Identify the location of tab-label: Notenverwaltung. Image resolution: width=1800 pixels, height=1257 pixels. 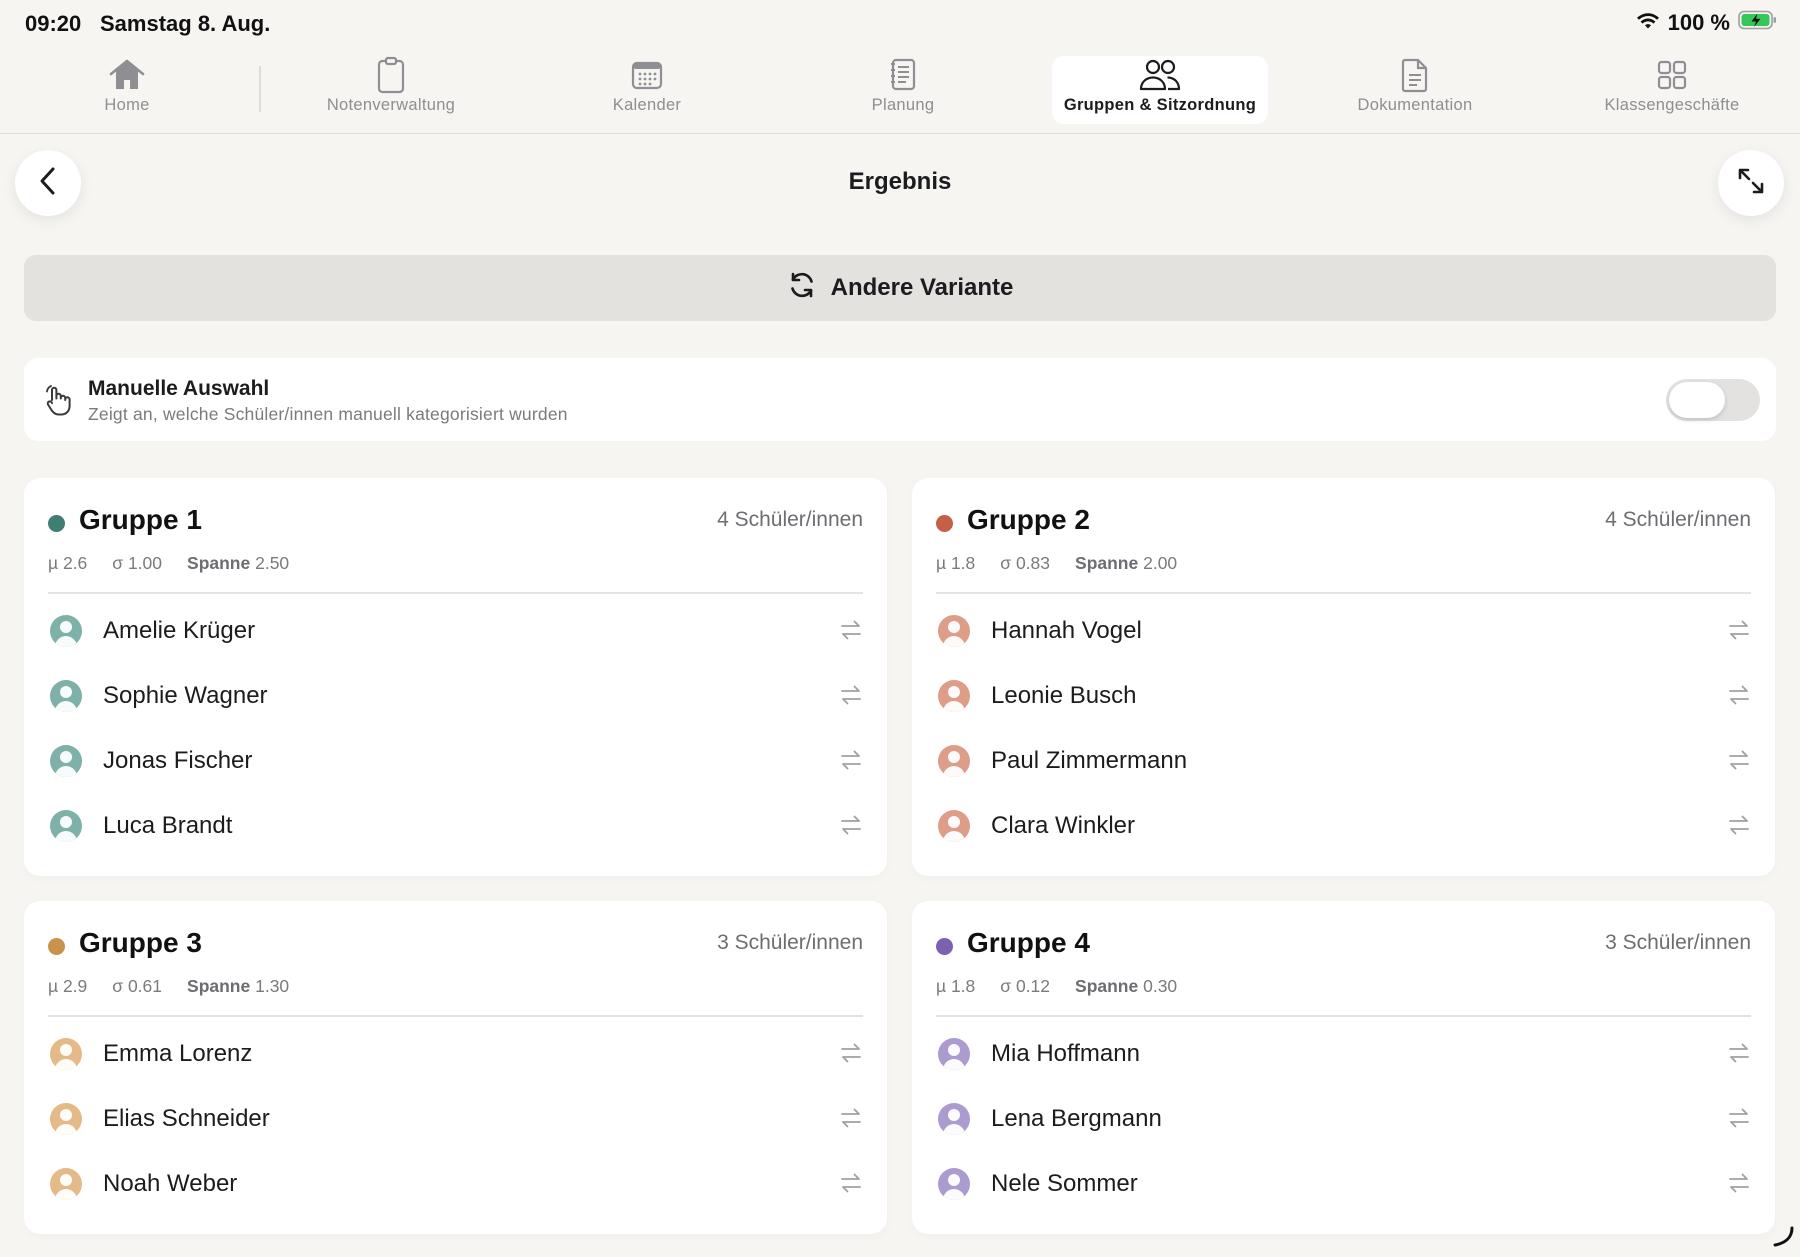
(391, 105).